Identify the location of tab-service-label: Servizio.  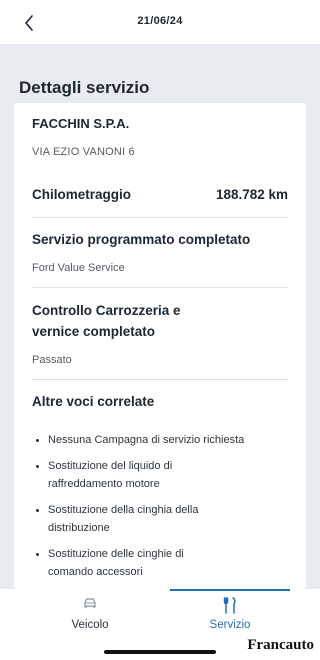
(230, 625).